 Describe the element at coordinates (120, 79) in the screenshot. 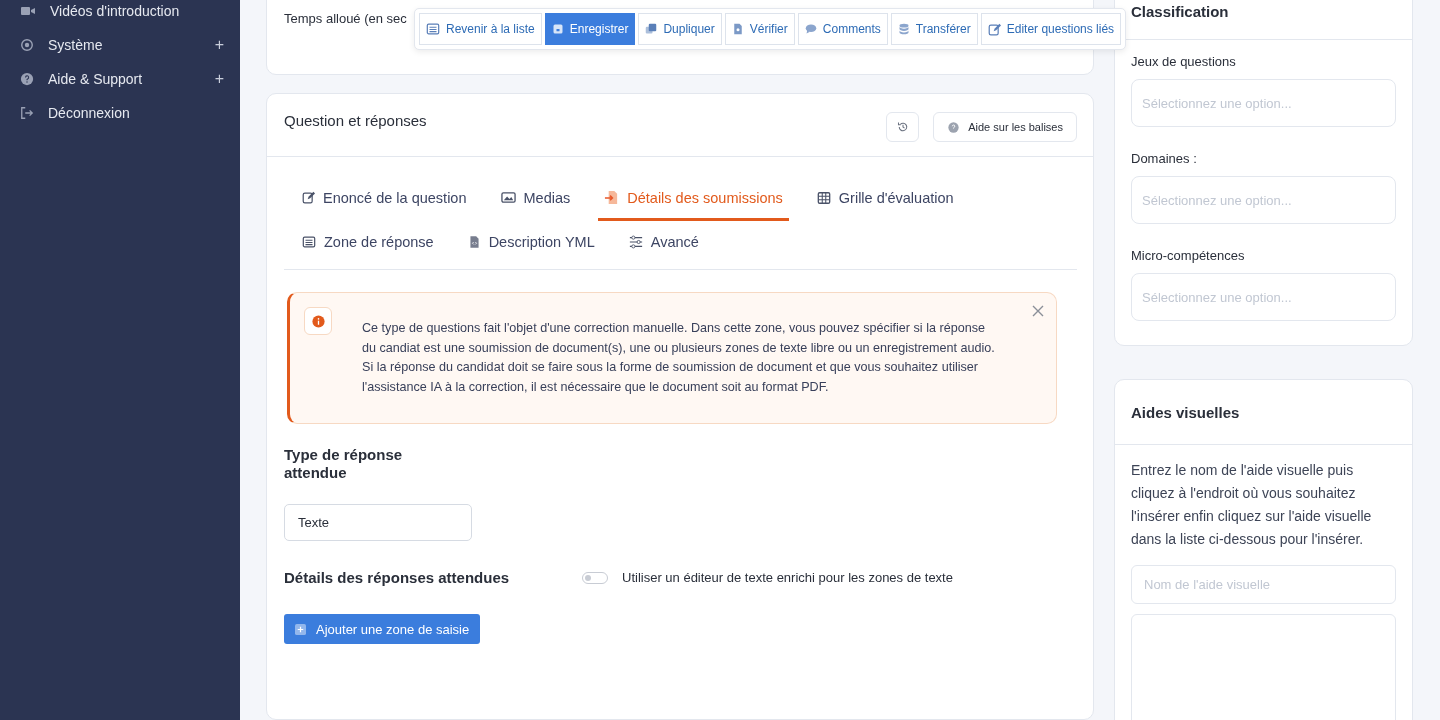

I see `sidebar-item: Aide & Support +` at that location.